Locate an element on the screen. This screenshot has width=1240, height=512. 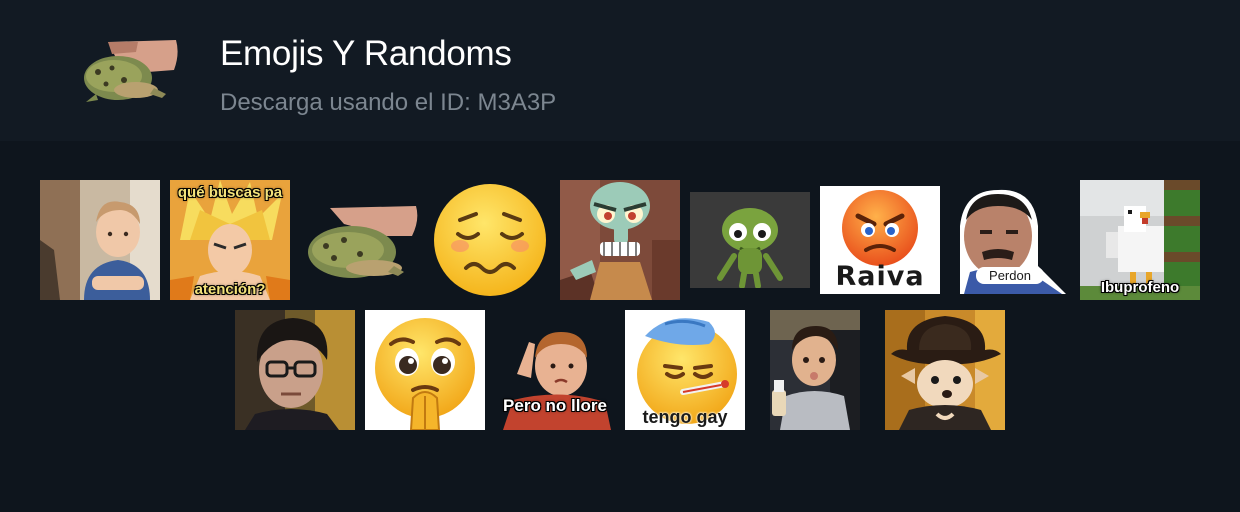
sticker-squidward-angry is located at coordinates (620, 240).